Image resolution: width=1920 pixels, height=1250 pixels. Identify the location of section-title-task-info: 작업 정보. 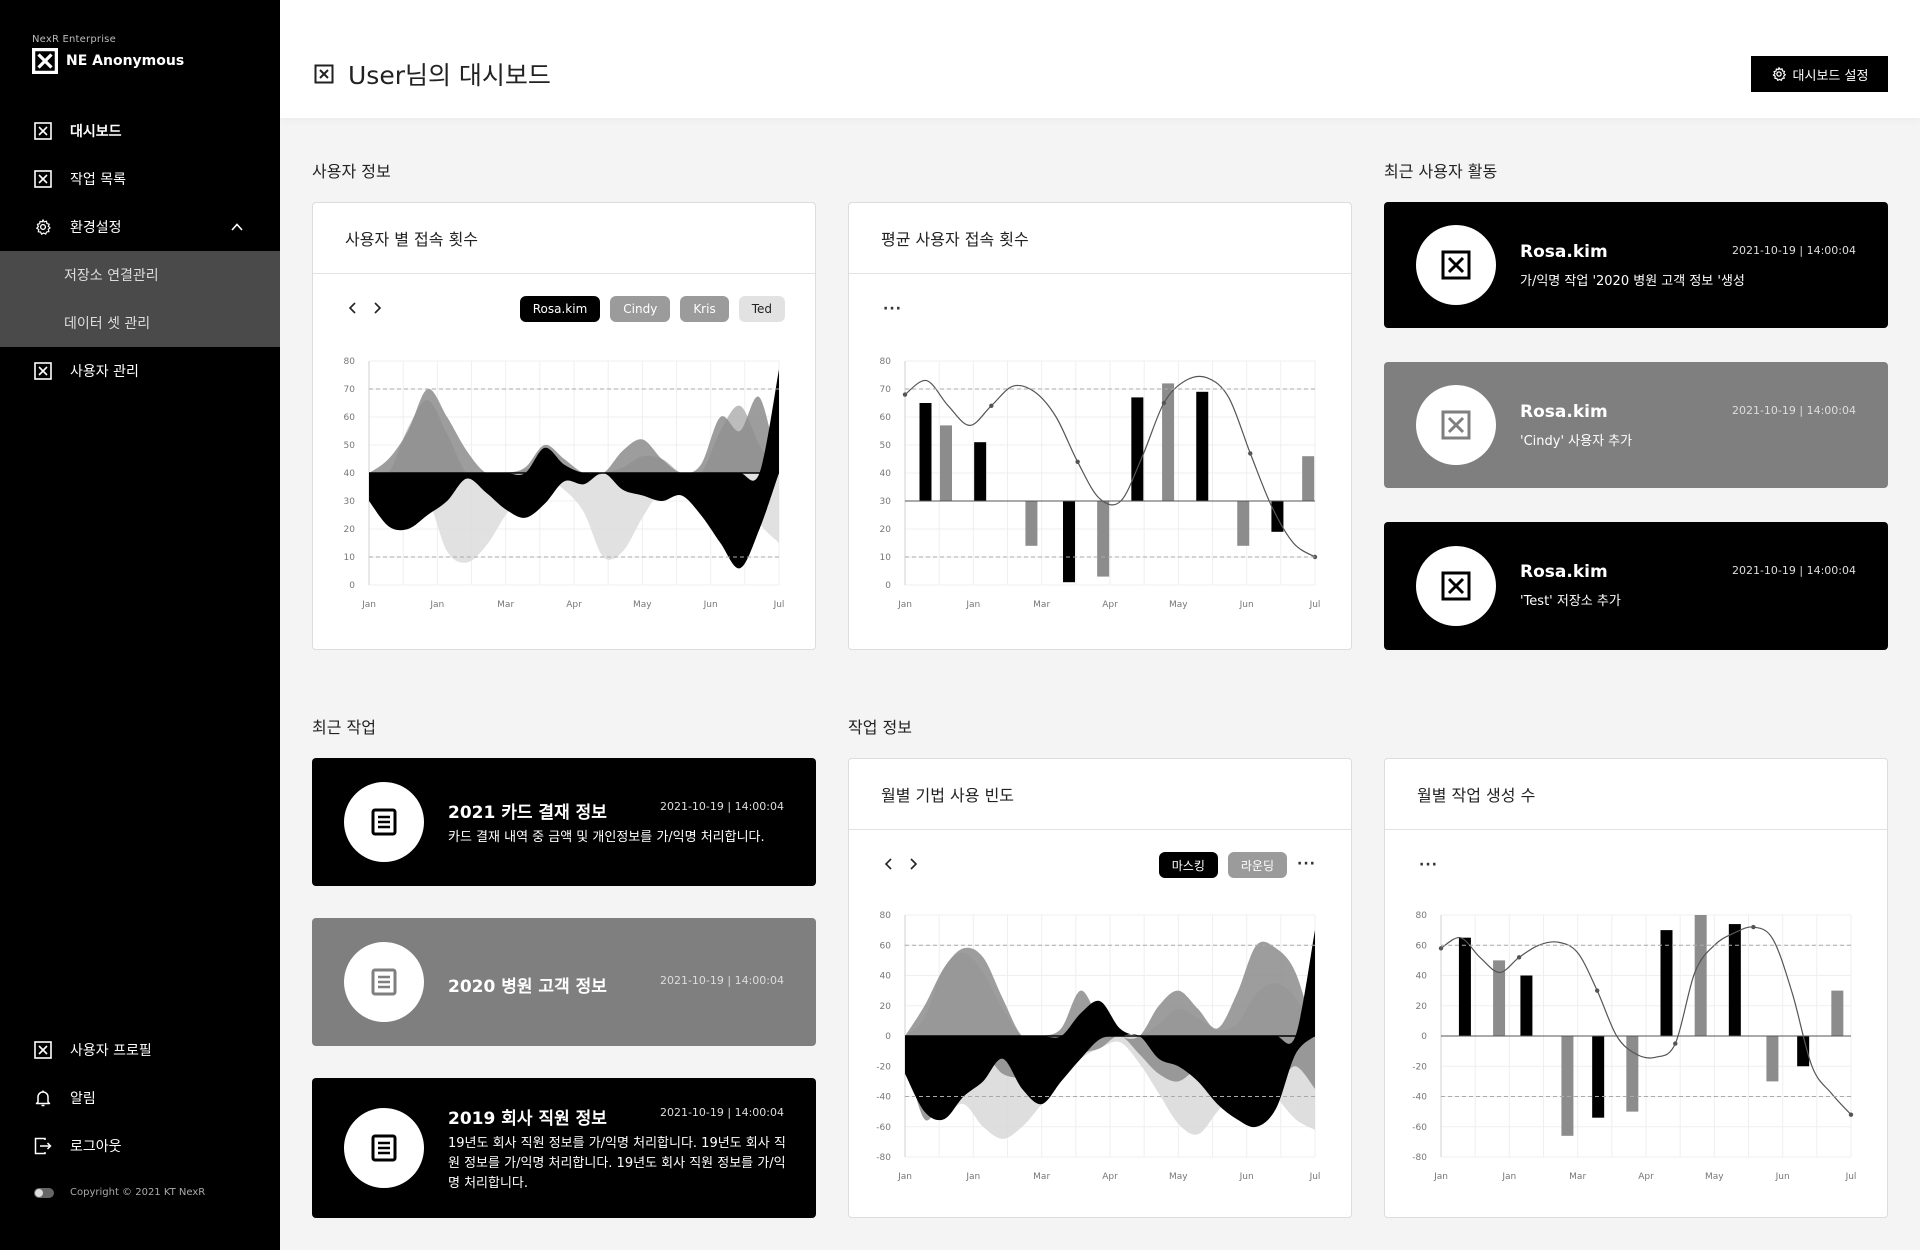
(880, 727).